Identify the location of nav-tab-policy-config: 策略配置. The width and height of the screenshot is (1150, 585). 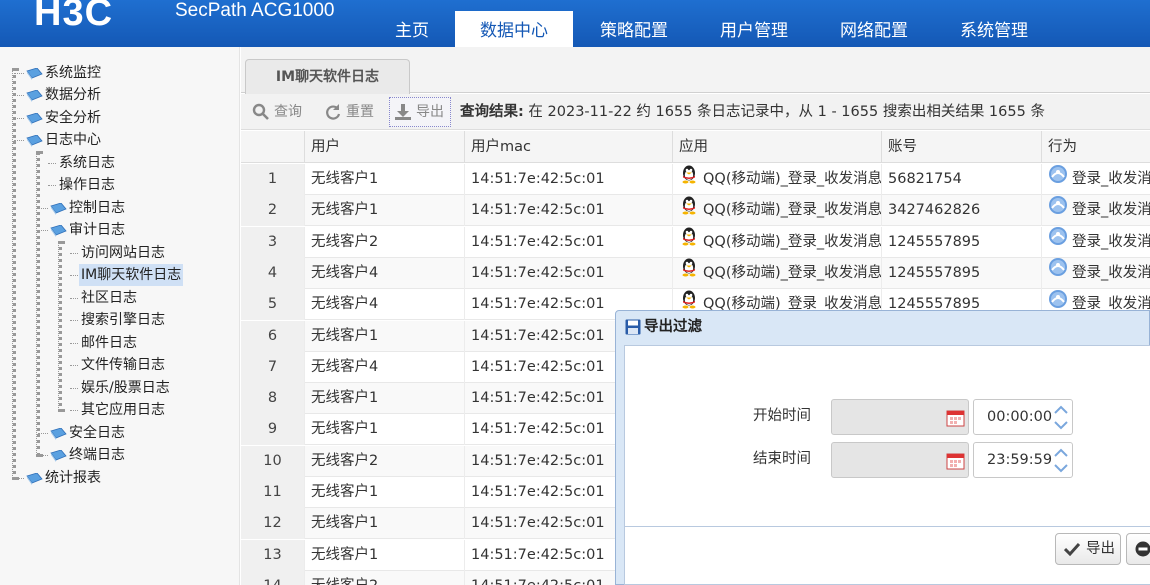
(634, 29).